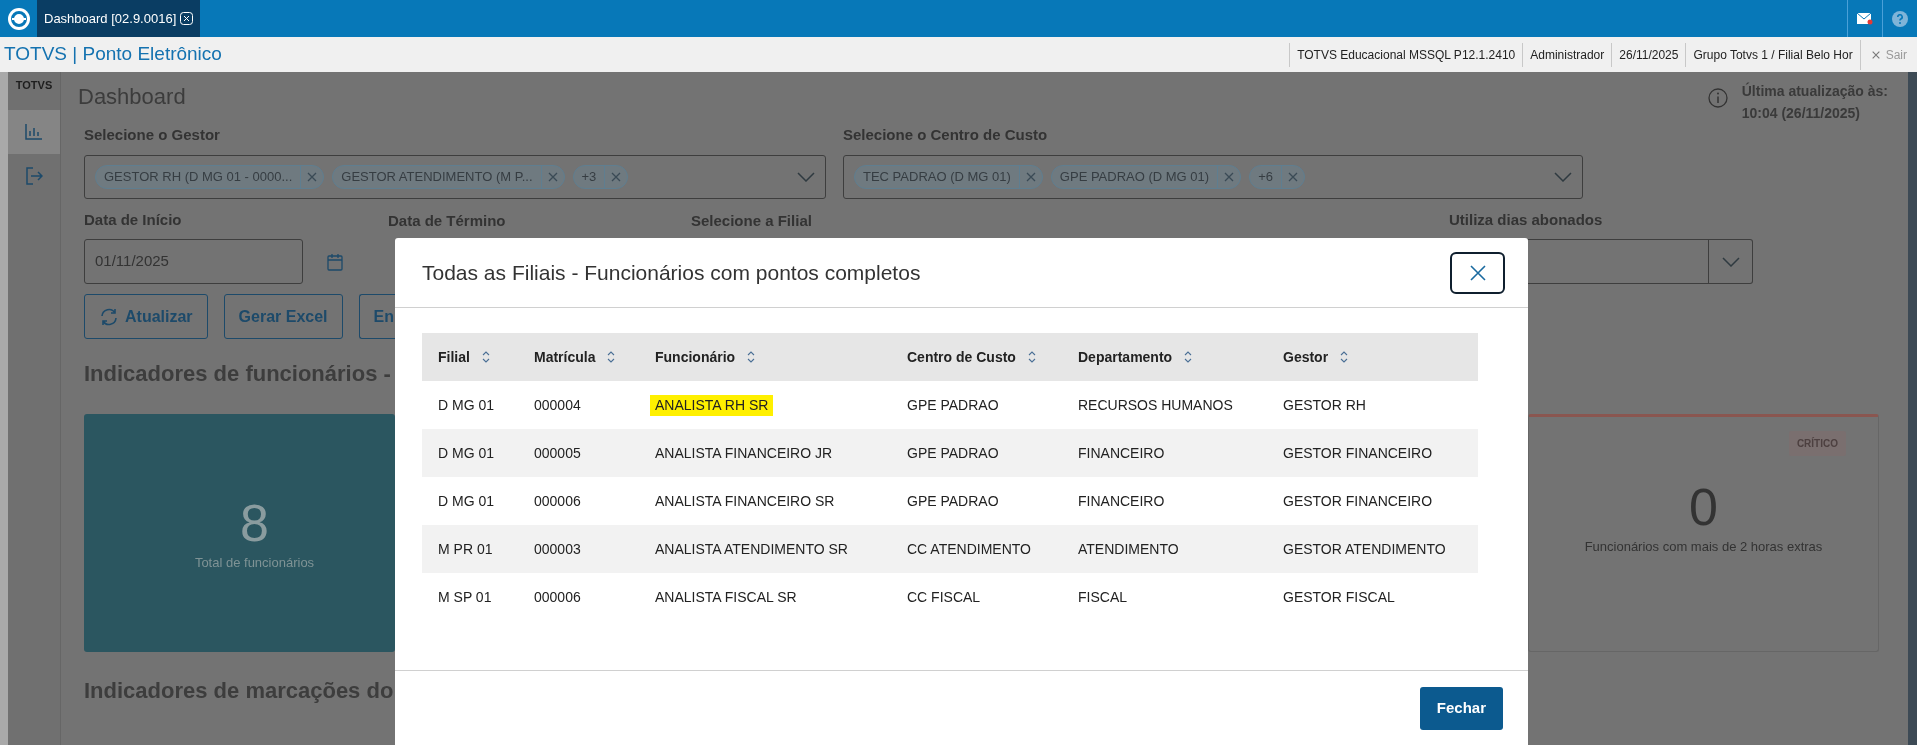 This screenshot has height=745, width=1917. What do you see at coordinates (726, 597) in the screenshot?
I see `table-cell-text: ANALISTA FISCAL SR` at bounding box center [726, 597].